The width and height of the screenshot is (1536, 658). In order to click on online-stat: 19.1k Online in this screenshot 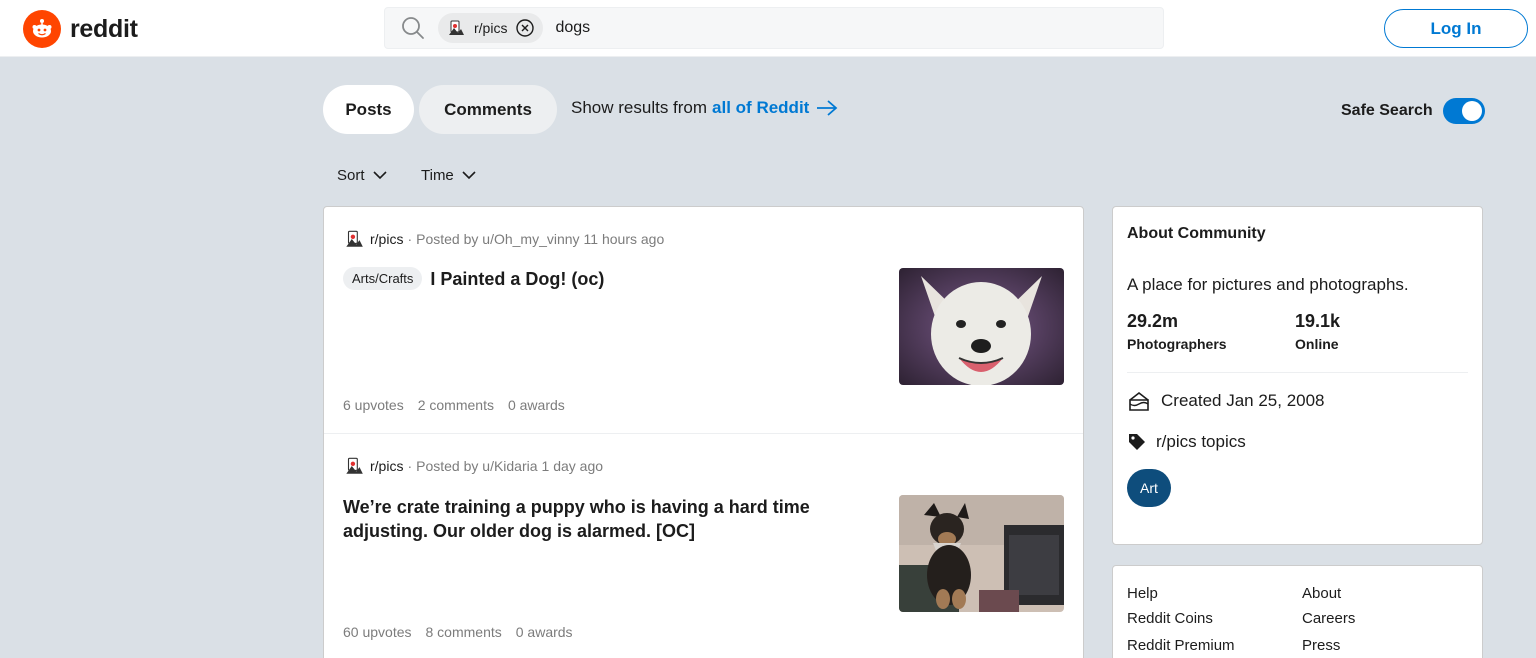, I will do `click(1317, 331)`.